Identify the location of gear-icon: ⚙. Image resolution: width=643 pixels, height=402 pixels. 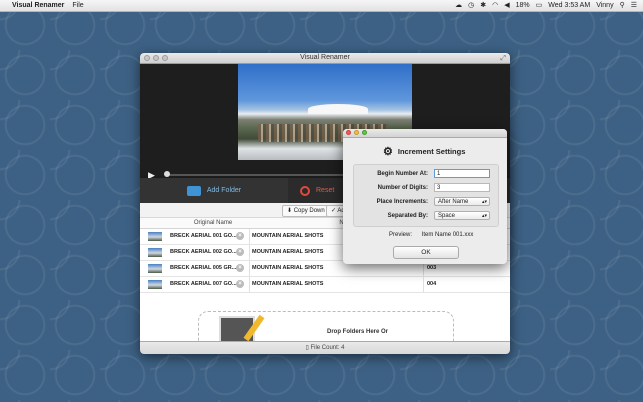
(388, 152).